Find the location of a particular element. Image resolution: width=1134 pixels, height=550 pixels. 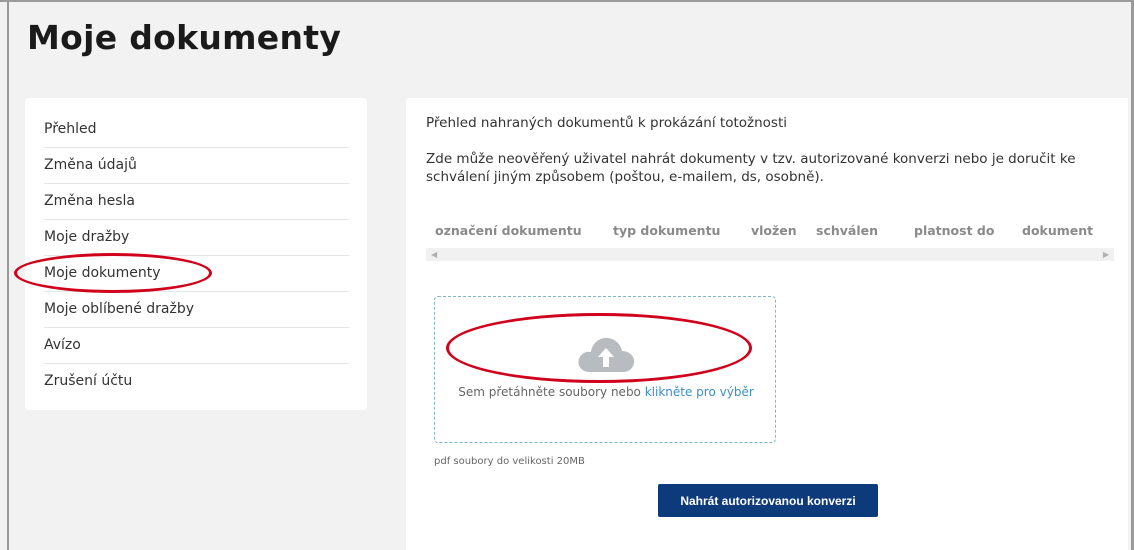

scroll-left-icon: ◀ is located at coordinates (434, 254).